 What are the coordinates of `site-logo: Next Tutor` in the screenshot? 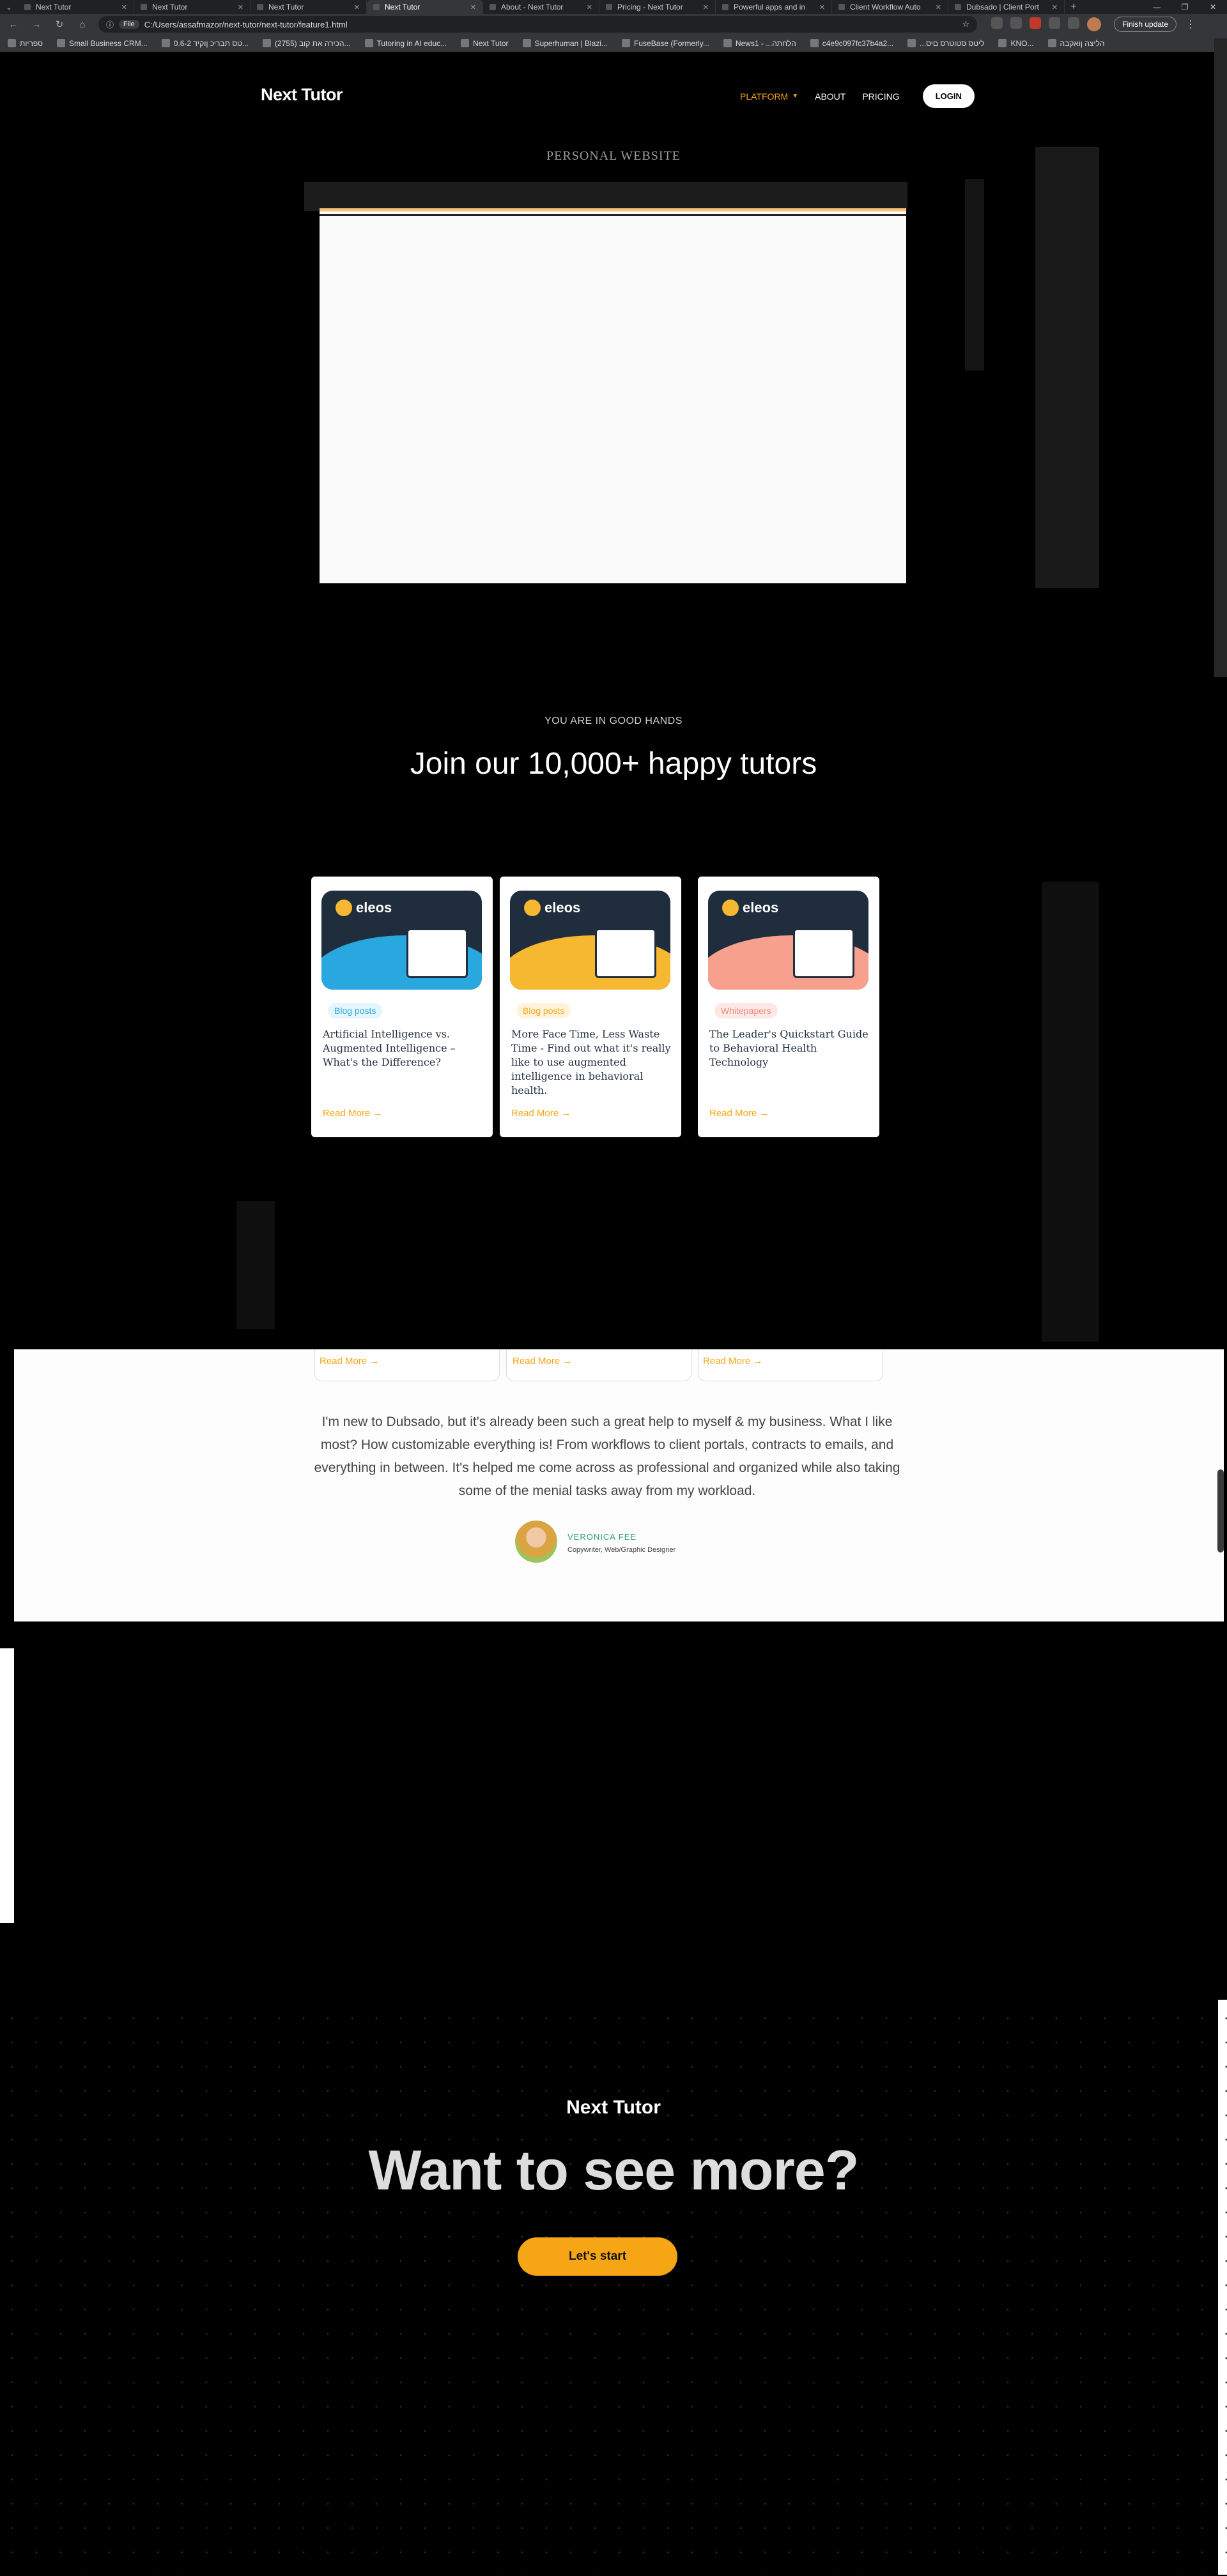 It's located at (302, 95).